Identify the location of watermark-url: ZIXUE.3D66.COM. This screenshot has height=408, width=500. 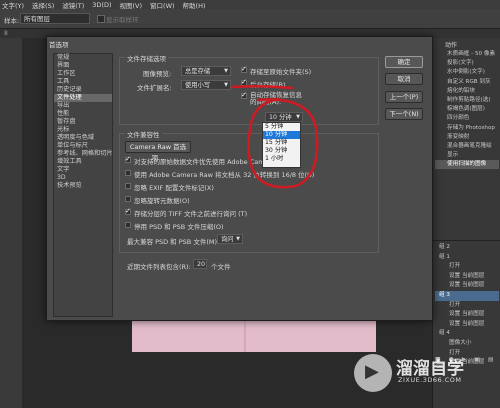
(430, 380).